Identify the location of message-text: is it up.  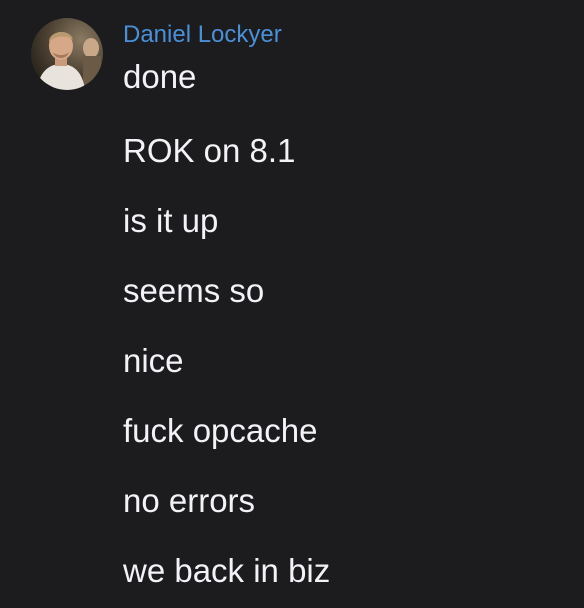
(171, 220).